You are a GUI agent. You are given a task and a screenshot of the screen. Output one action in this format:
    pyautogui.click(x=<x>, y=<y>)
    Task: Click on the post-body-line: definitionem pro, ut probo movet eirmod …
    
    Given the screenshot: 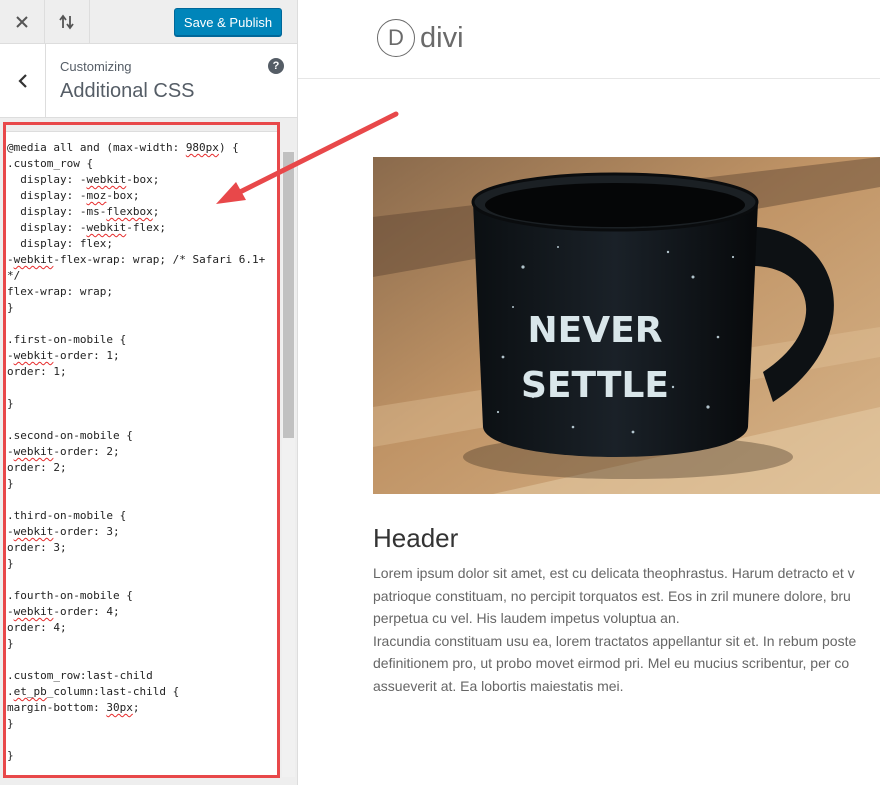 What is the action you would take?
    pyautogui.click(x=611, y=663)
    